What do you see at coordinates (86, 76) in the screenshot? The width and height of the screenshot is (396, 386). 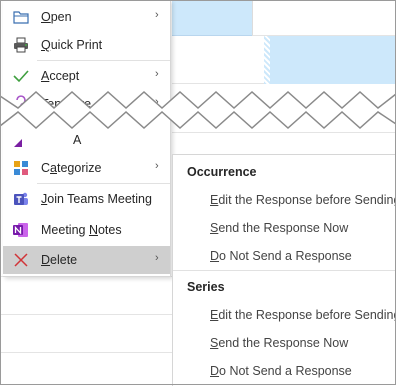 I see `menu-item-accept: Accept ›` at bounding box center [86, 76].